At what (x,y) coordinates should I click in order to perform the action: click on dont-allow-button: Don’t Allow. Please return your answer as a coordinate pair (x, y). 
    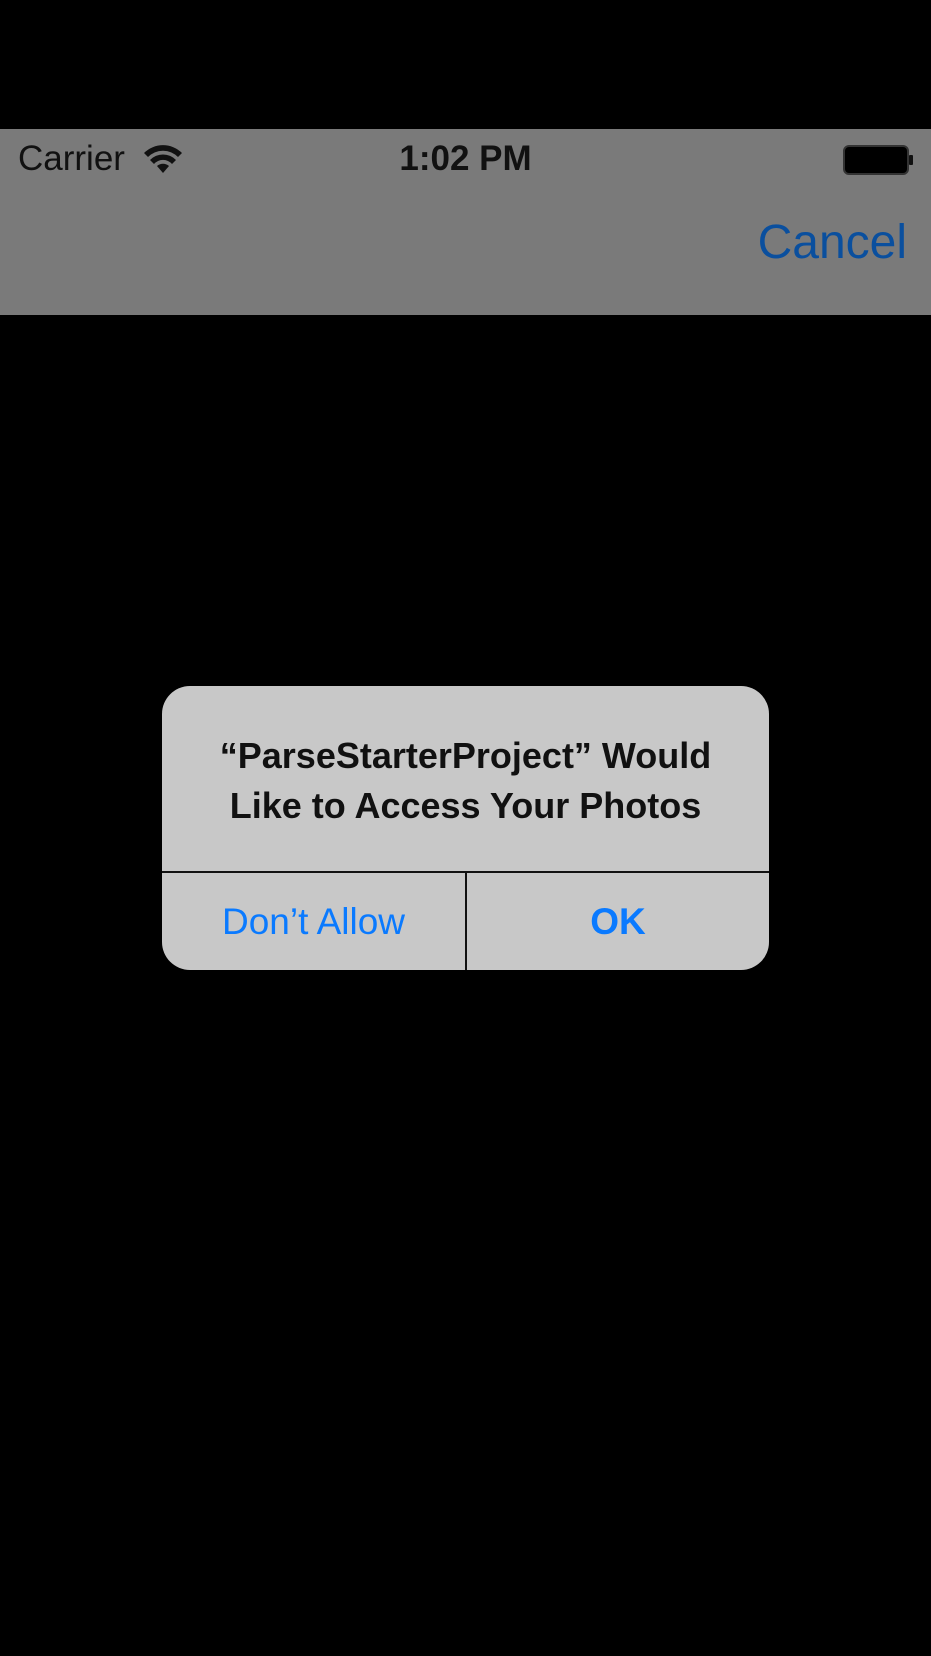
    Looking at the image, I should click on (313, 921).